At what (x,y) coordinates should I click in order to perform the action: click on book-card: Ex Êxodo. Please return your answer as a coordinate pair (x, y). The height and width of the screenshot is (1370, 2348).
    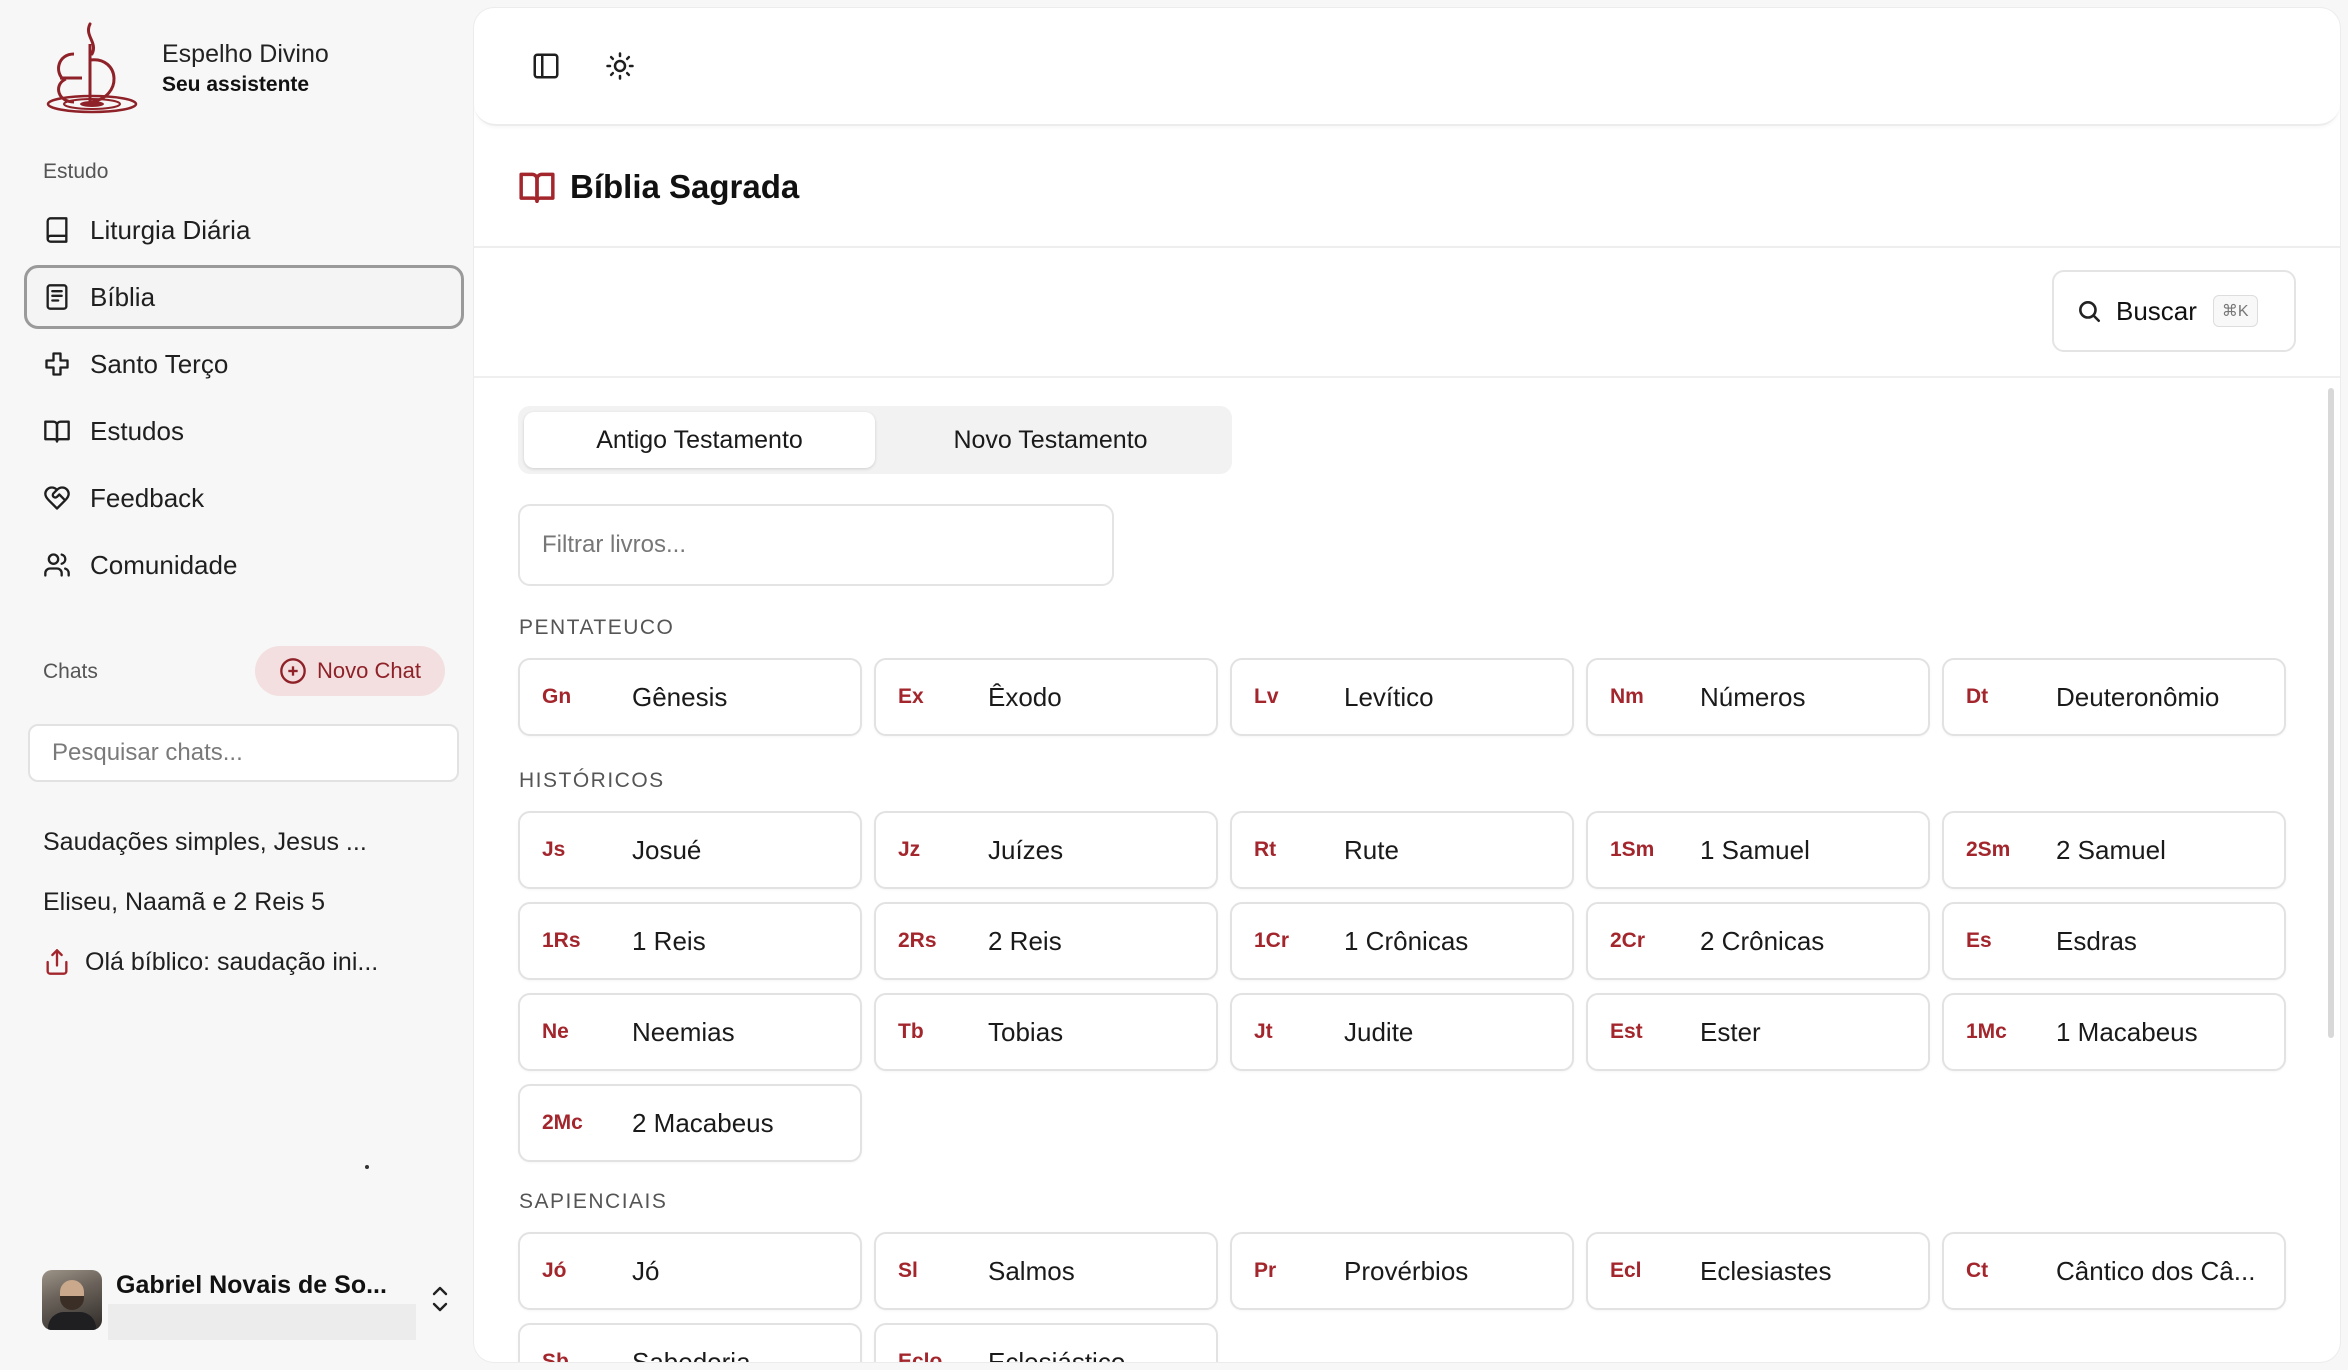
    Looking at the image, I should click on (1046, 697).